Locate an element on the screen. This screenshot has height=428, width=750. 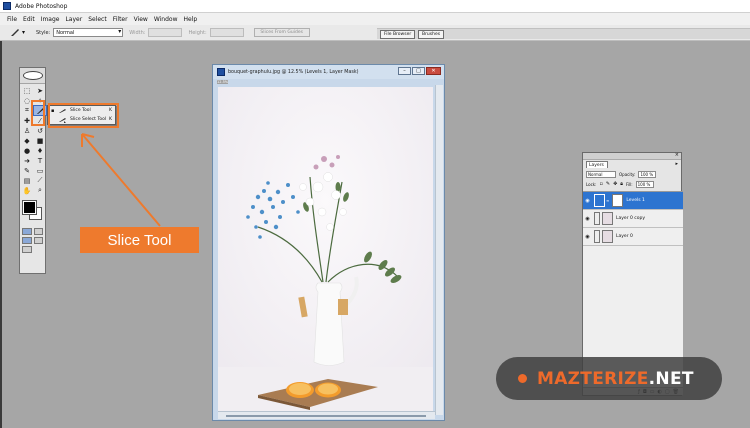
lock-position-icon: ✥ is located at coordinates (615, 184).